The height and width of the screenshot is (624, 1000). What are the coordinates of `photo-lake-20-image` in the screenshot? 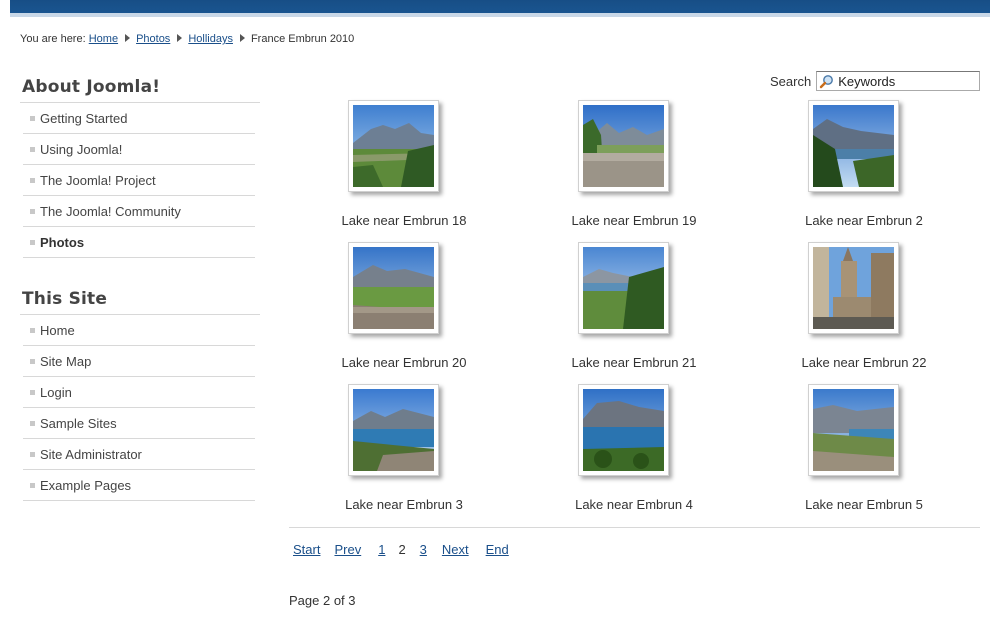 It's located at (393, 288).